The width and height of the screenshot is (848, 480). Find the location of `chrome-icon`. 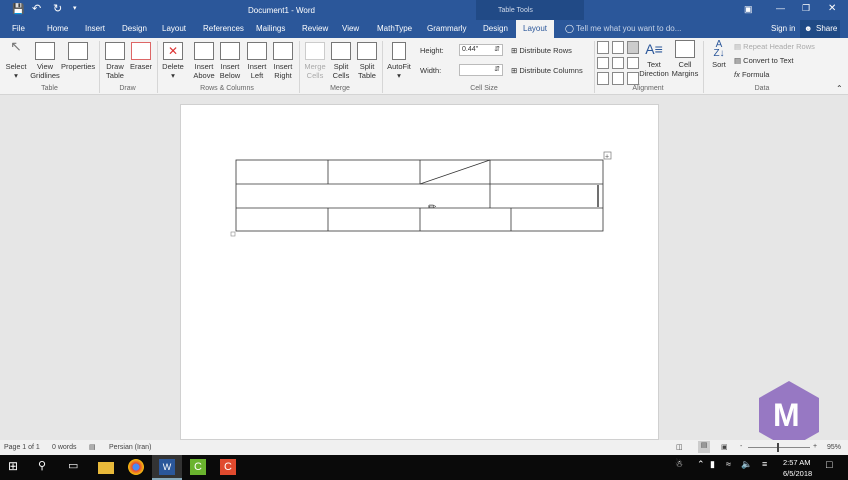

chrome-icon is located at coordinates (136, 467).